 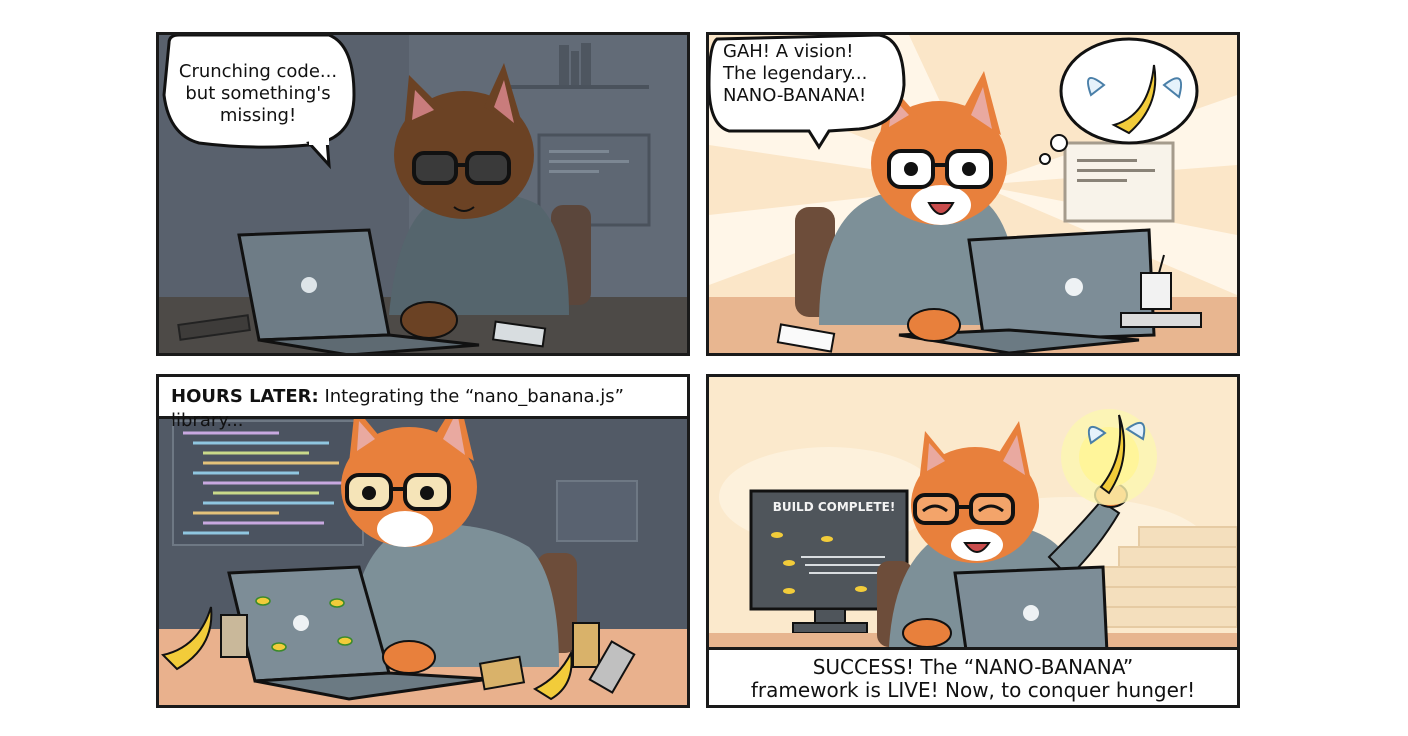 I want to click on caption-line-1: SUCCESS! The “NANO-BANANA”, so click(x=973, y=667).